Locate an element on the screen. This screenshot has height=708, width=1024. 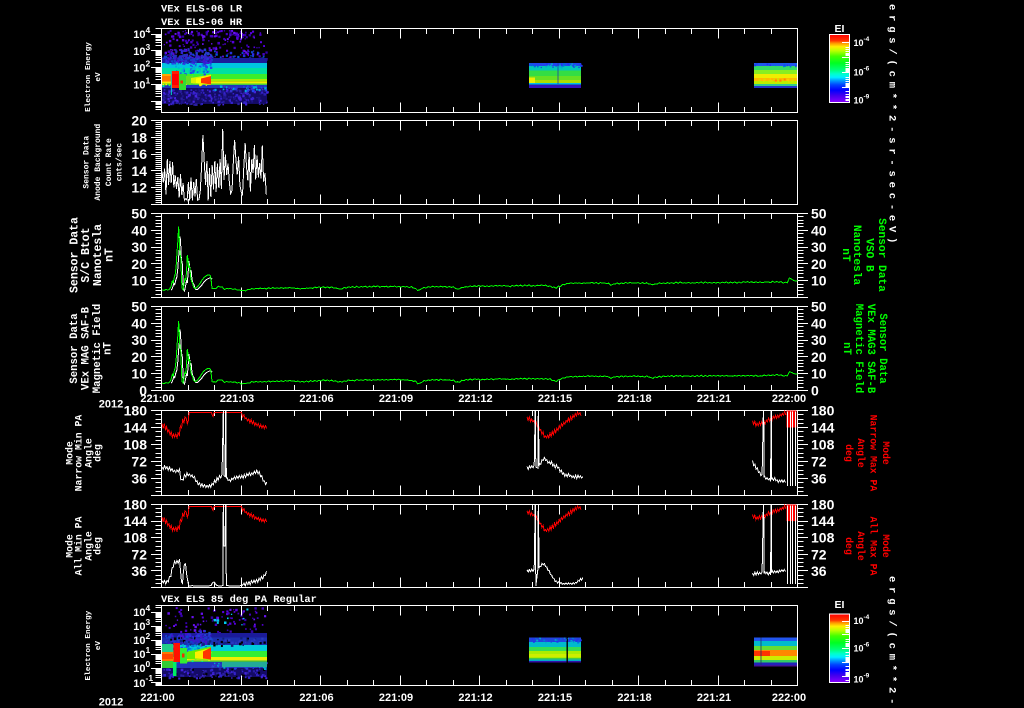
svg-text: 16 is located at coordinates (139, 154).